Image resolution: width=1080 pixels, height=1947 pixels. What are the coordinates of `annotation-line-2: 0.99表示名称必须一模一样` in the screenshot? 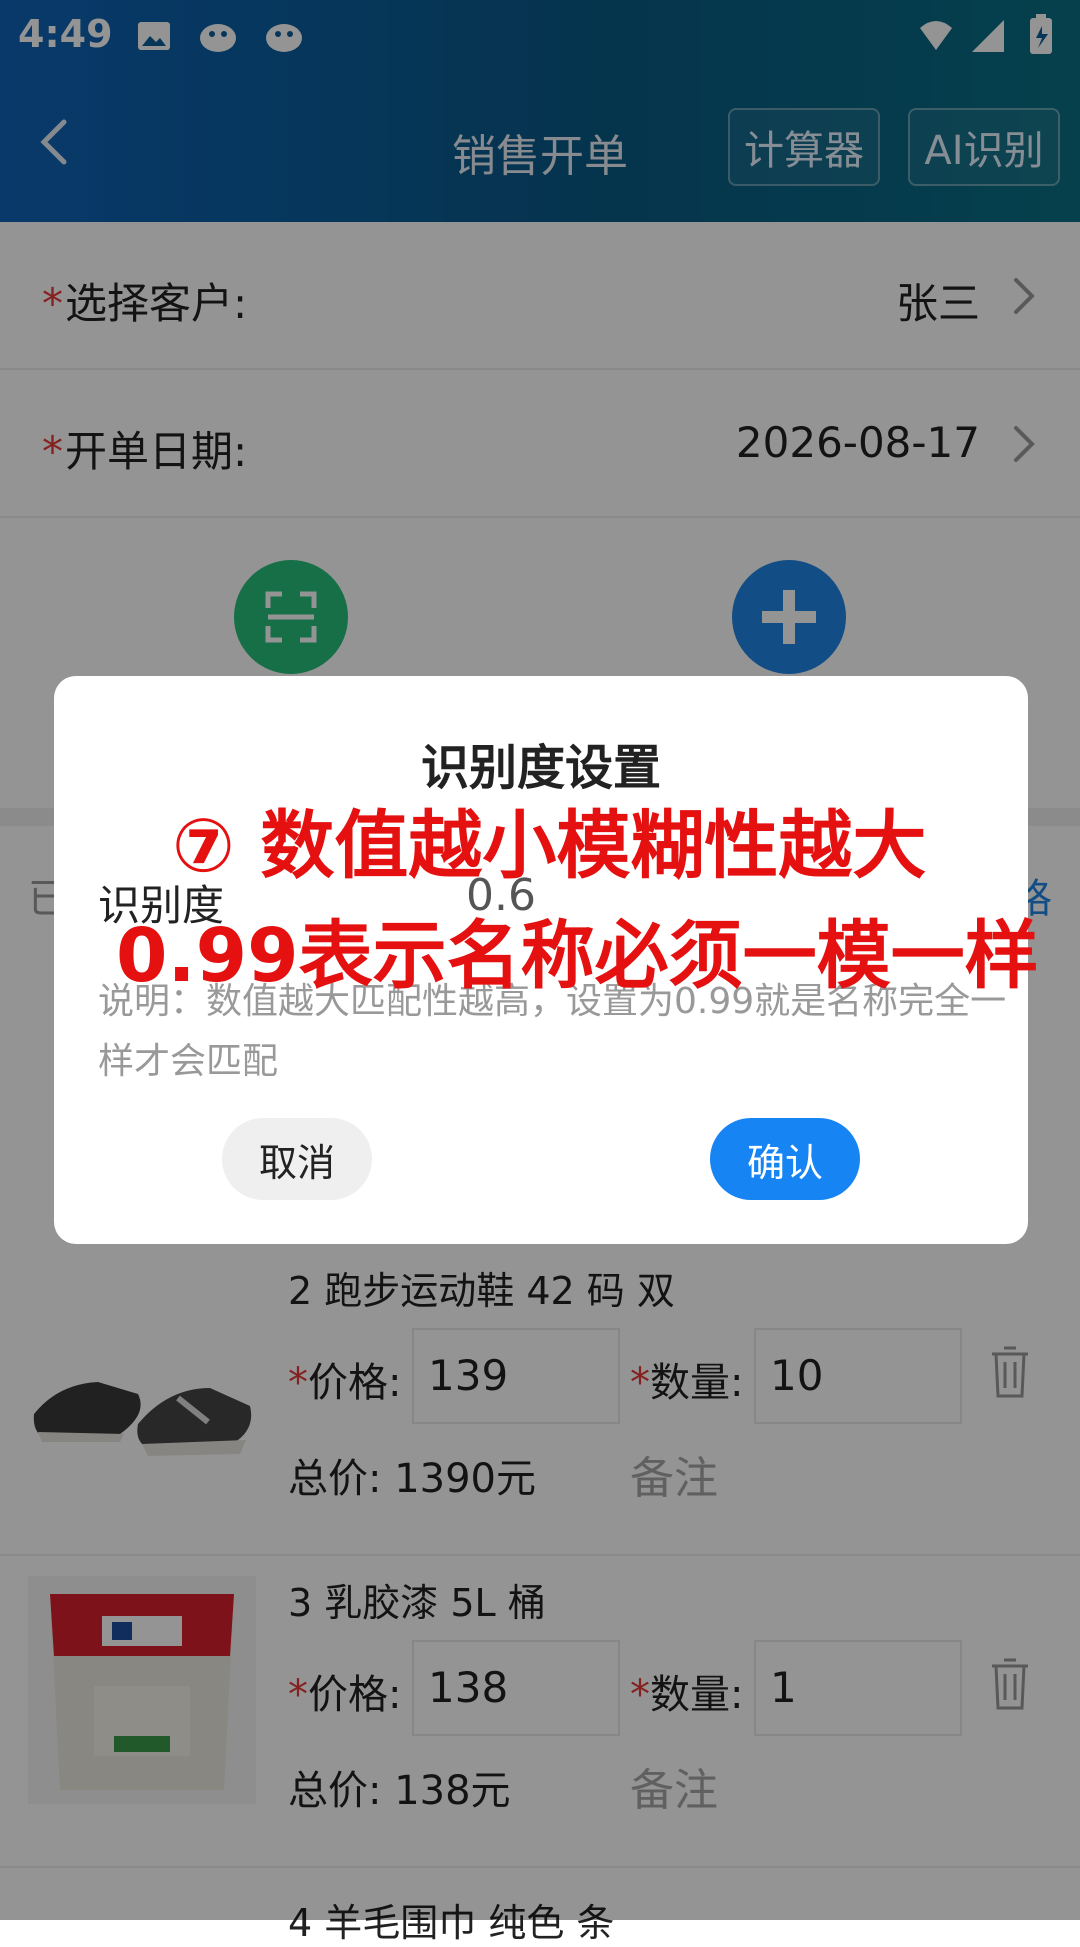 It's located at (577, 956).